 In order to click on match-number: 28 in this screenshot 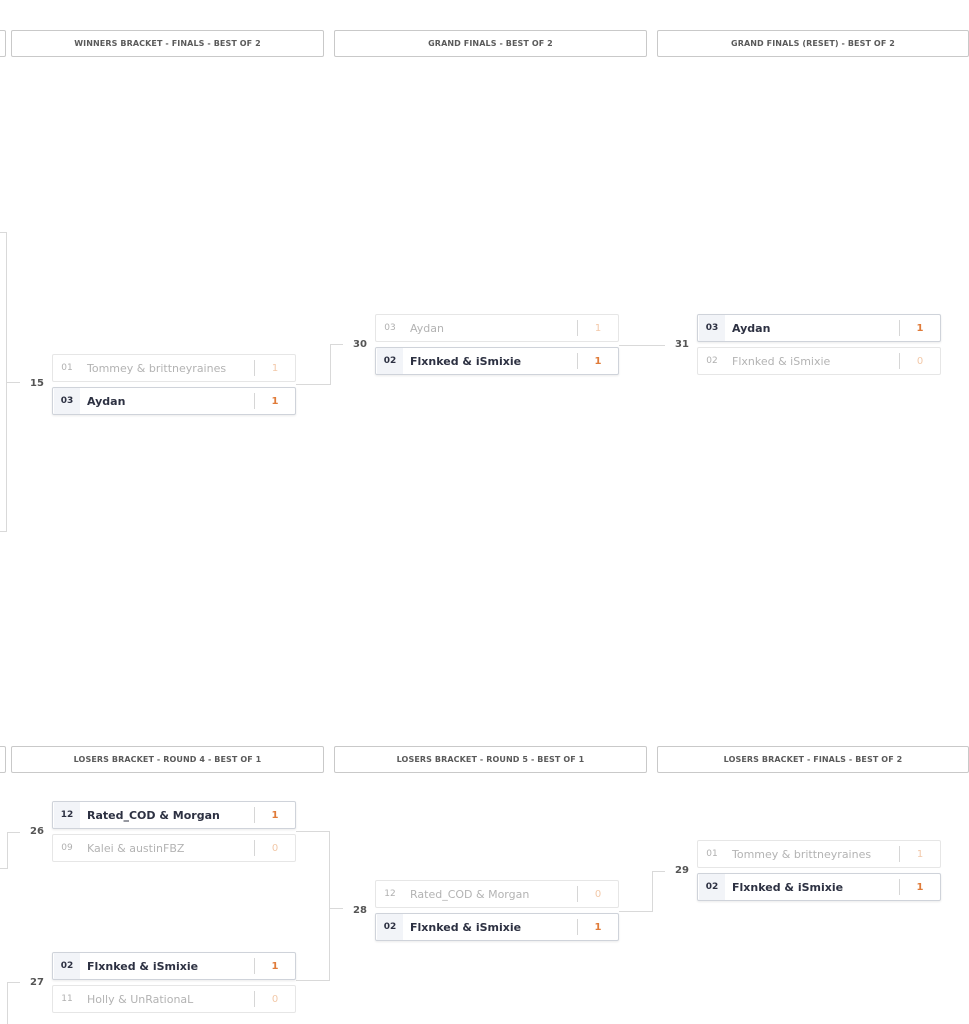, I will do `click(360, 910)`.